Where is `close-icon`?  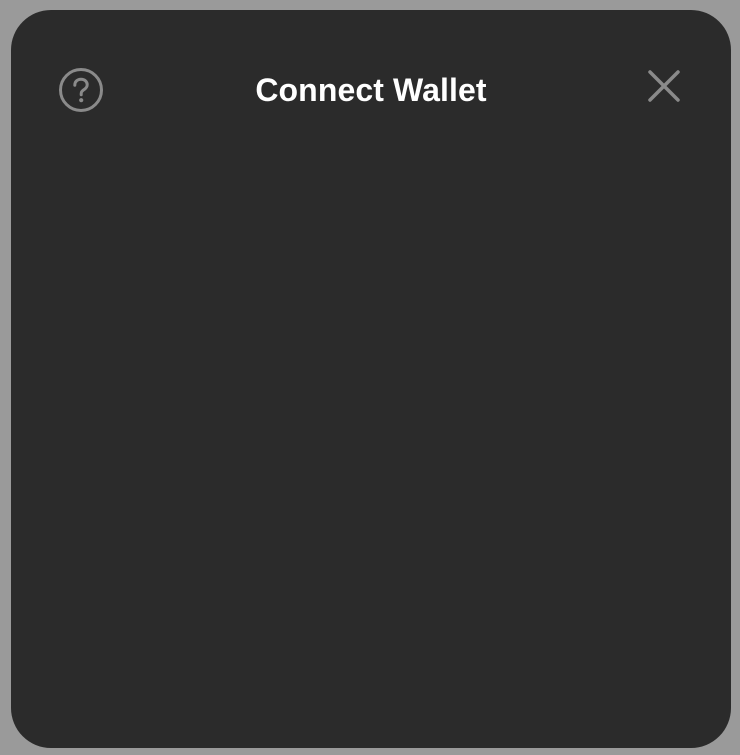
close-icon is located at coordinates (664, 86).